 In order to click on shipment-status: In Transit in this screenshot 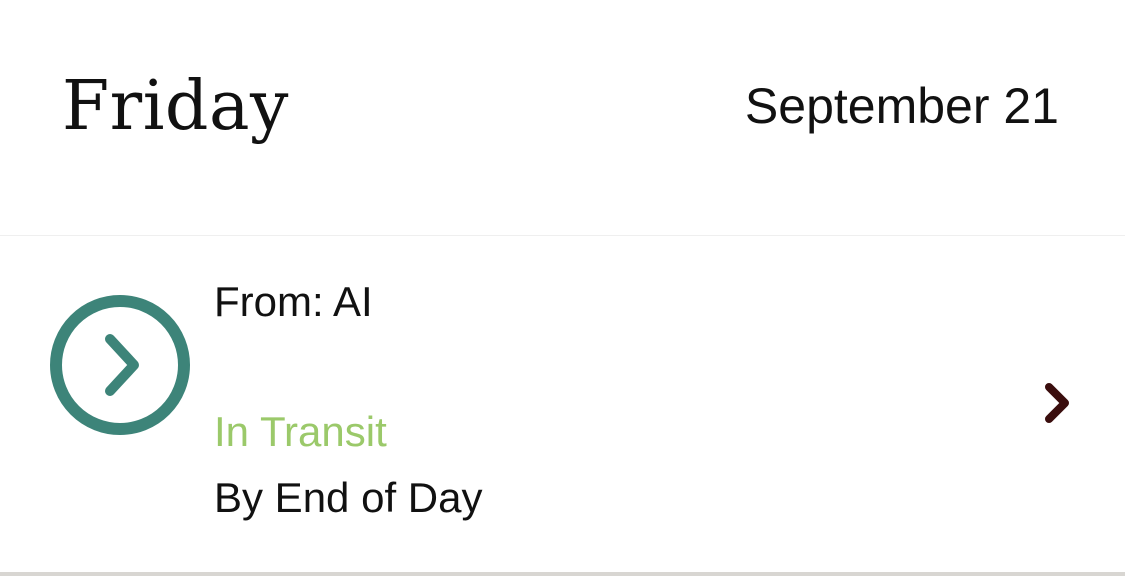, I will do `click(300, 431)`.